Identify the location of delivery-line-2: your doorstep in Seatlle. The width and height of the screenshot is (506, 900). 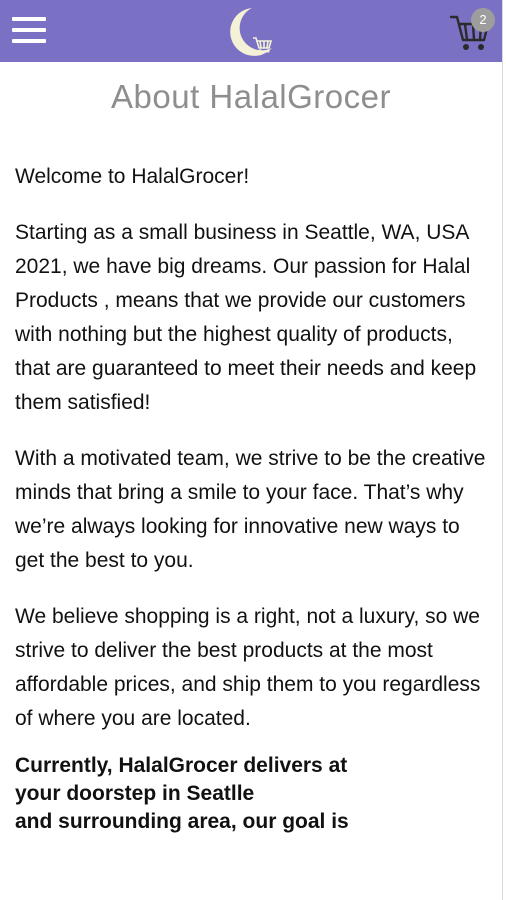
(135, 793).